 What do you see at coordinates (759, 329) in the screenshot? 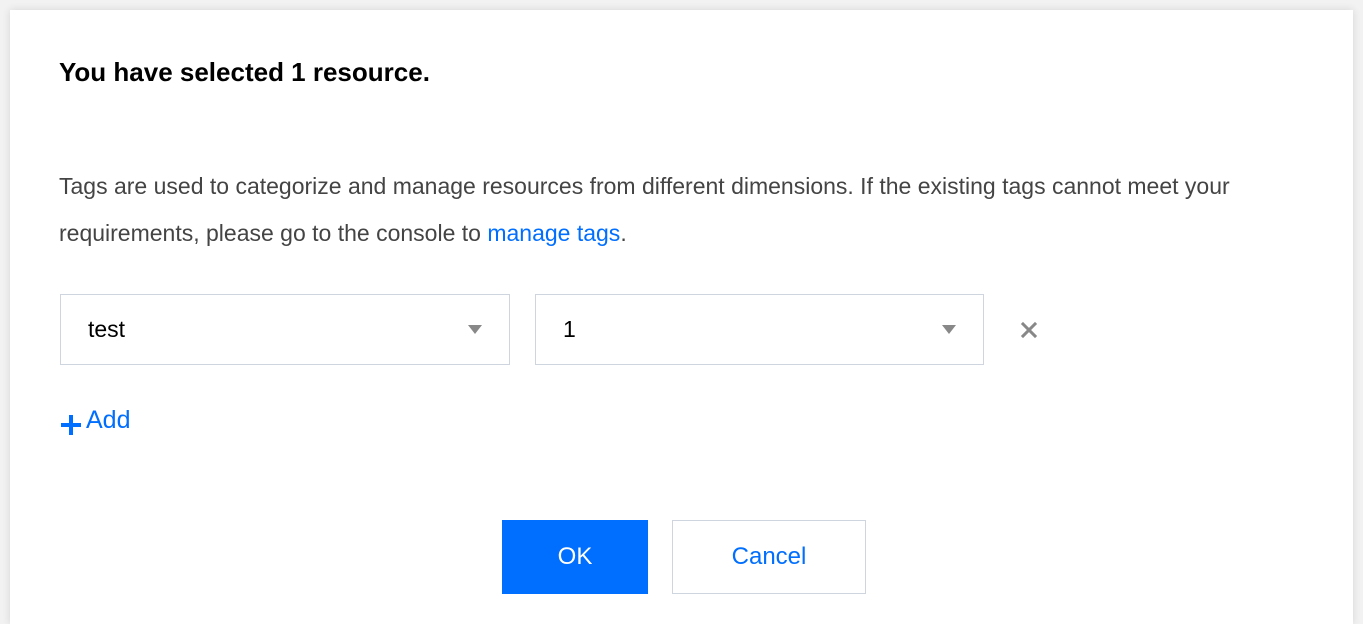
I see `tag-value-select: 1` at bounding box center [759, 329].